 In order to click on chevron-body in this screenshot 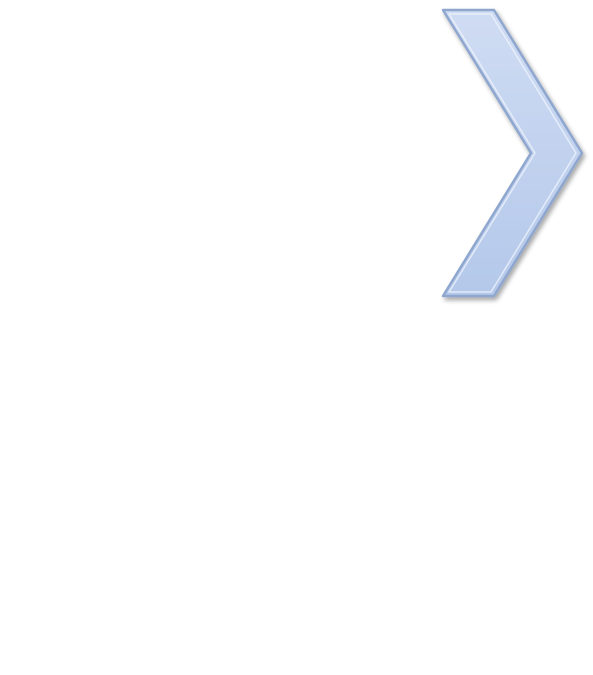, I will do `click(512, 153)`.